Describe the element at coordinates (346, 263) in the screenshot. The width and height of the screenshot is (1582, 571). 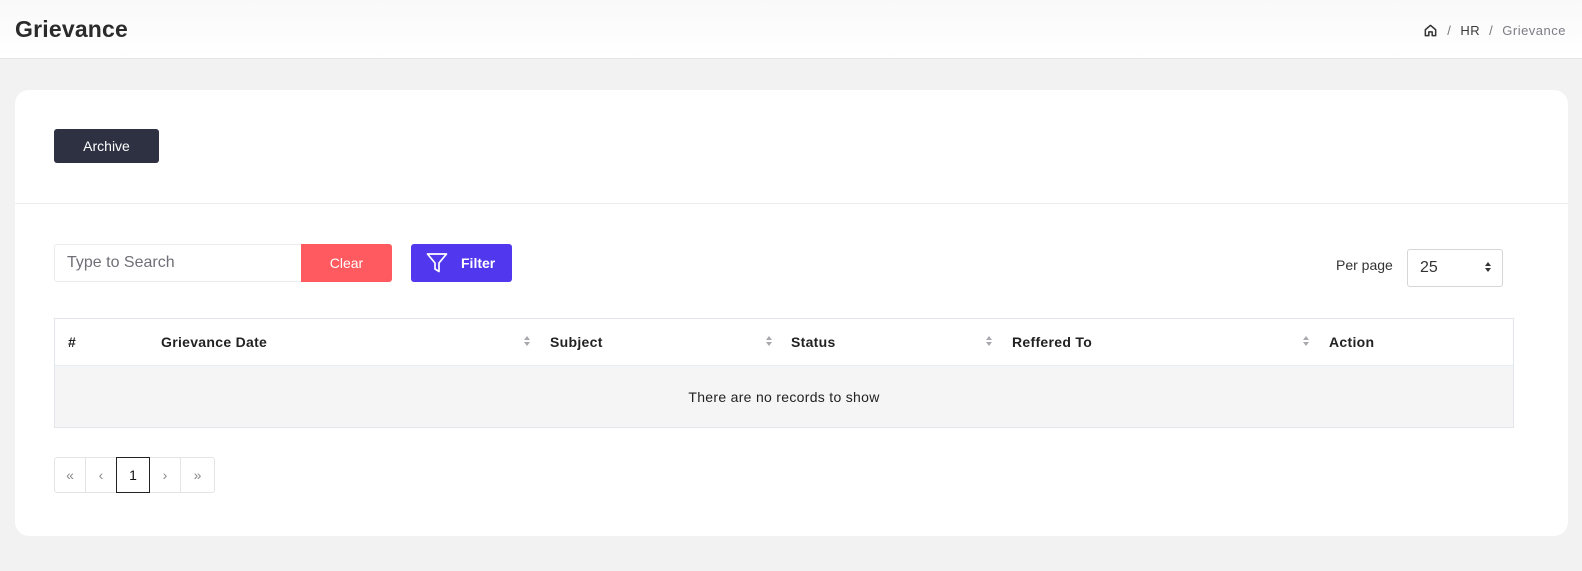
I see `clear-button: Clear` at that location.